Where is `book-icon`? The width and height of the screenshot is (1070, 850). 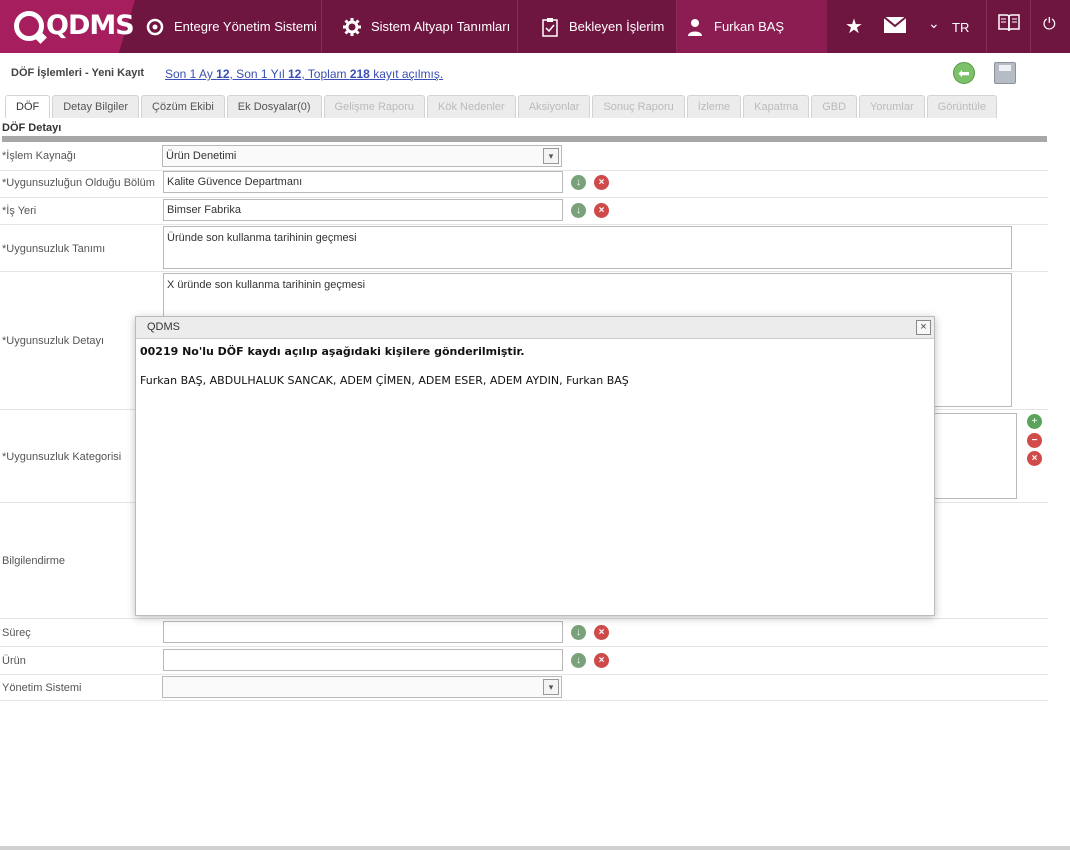
book-icon is located at coordinates (1009, 24).